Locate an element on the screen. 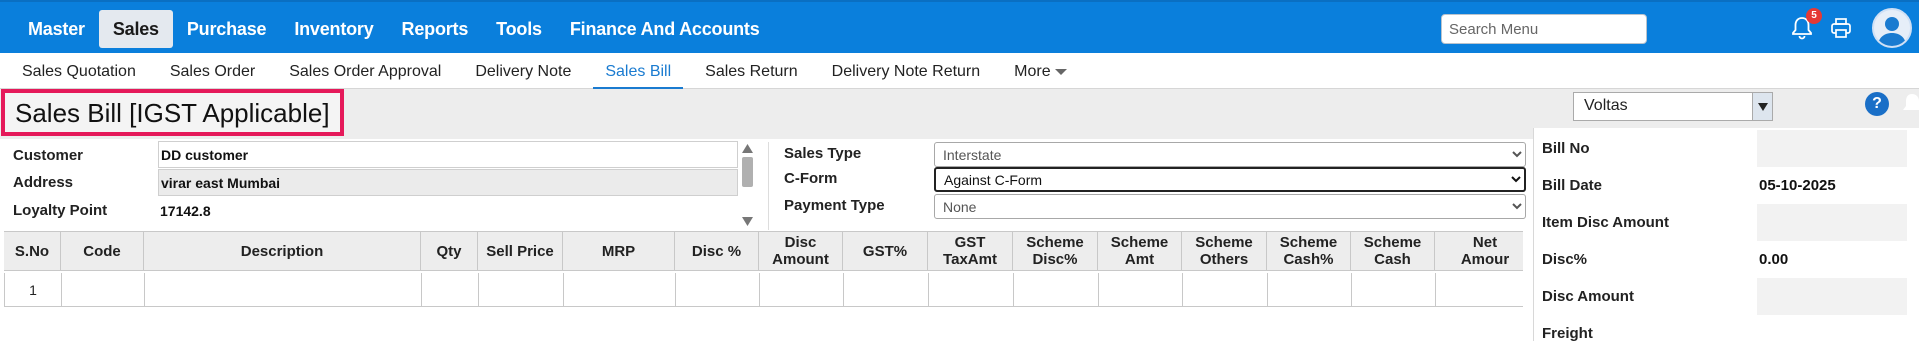 The height and width of the screenshot is (341, 1919). summary-row: Disc% 0.00 is located at coordinates (1726, 259).